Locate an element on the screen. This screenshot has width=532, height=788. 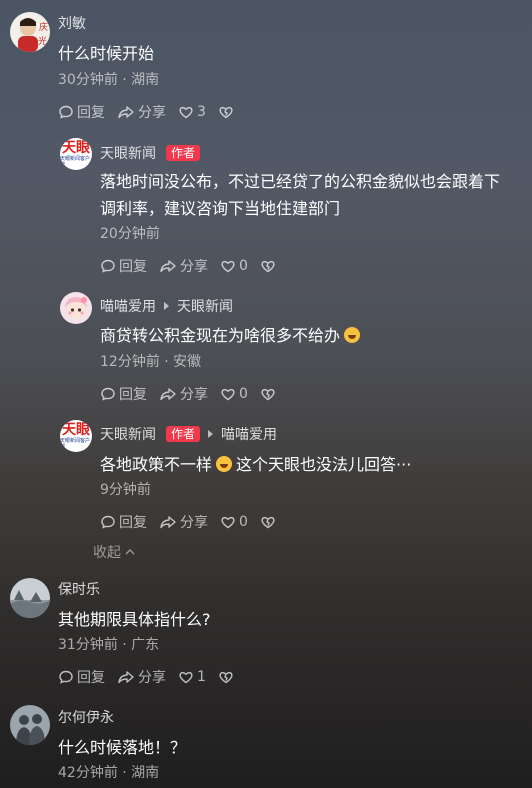
reply-text: 各地政策不一样 这个天眼也没法儿回答··· is located at coordinates (255, 464).